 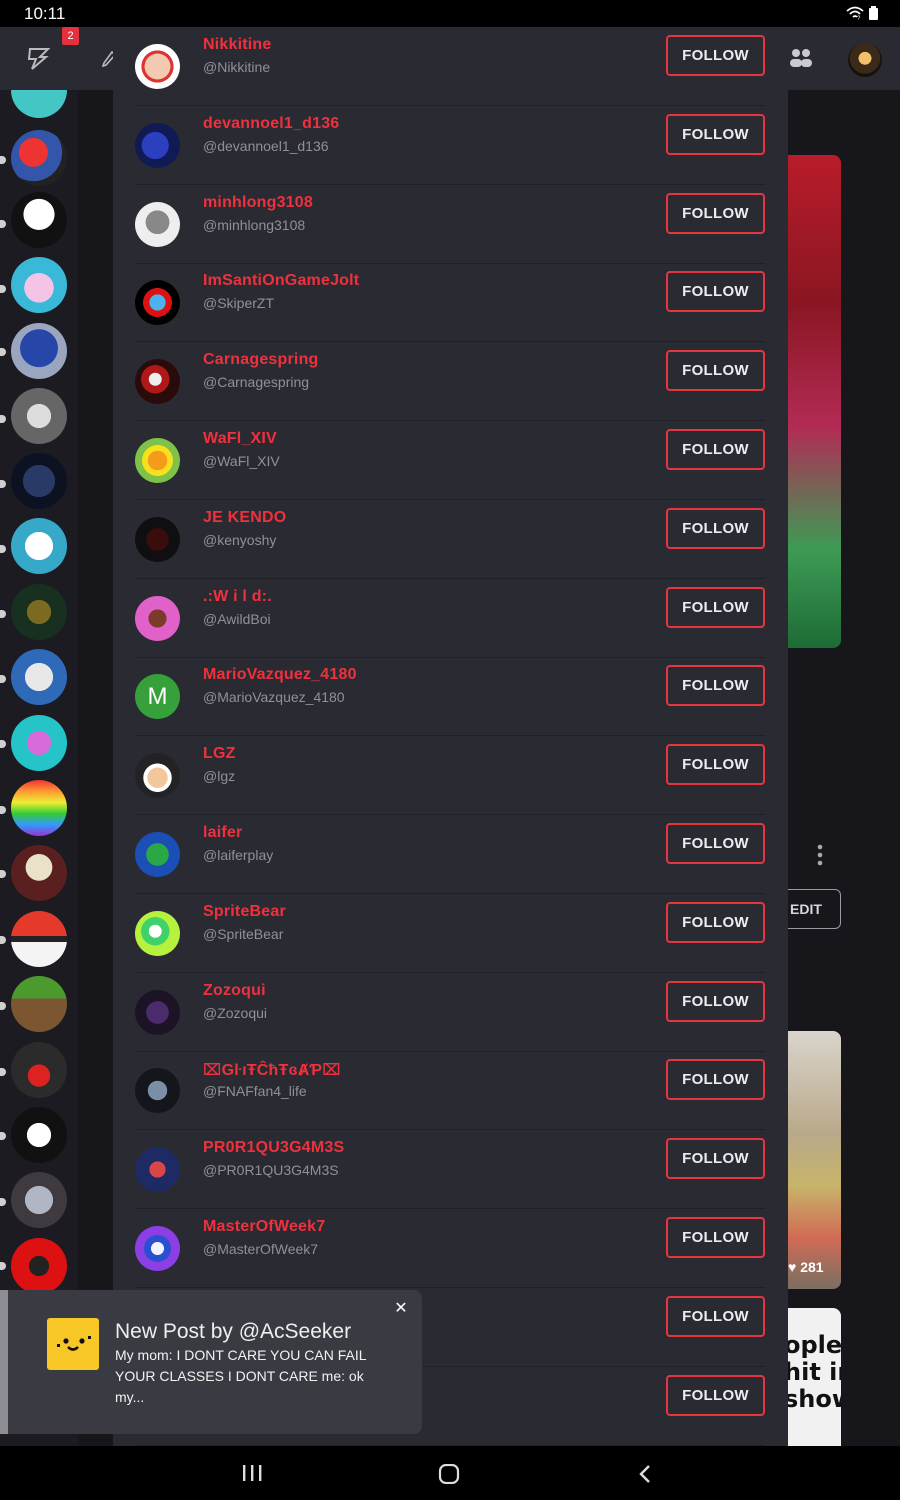 I want to click on close-icon: ✕, so click(x=401, y=1309).